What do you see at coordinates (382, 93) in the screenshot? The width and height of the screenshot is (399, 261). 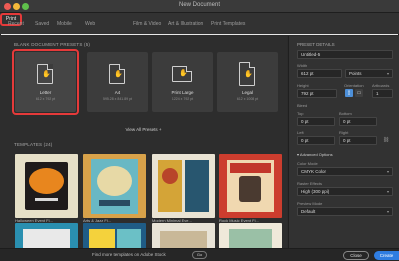 I see `artboards-input: 1` at bounding box center [382, 93].